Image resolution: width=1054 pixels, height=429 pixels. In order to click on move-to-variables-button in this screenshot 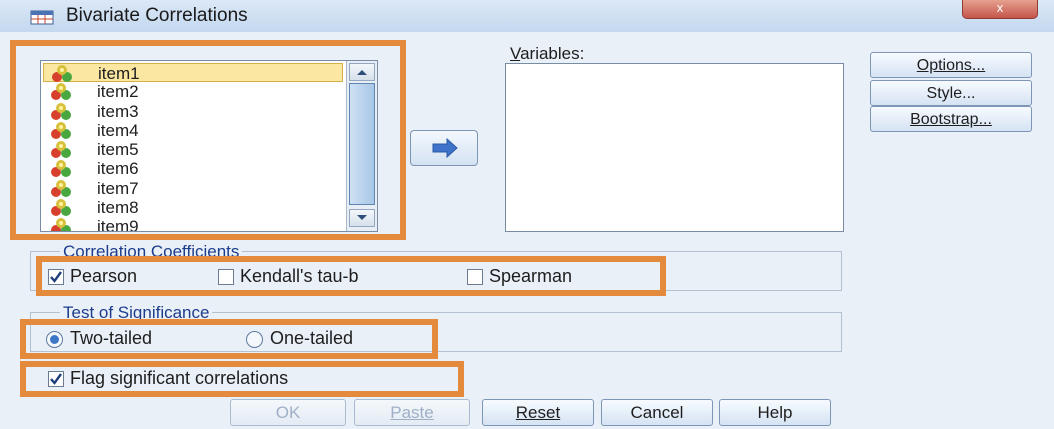, I will do `click(444, 148)`.